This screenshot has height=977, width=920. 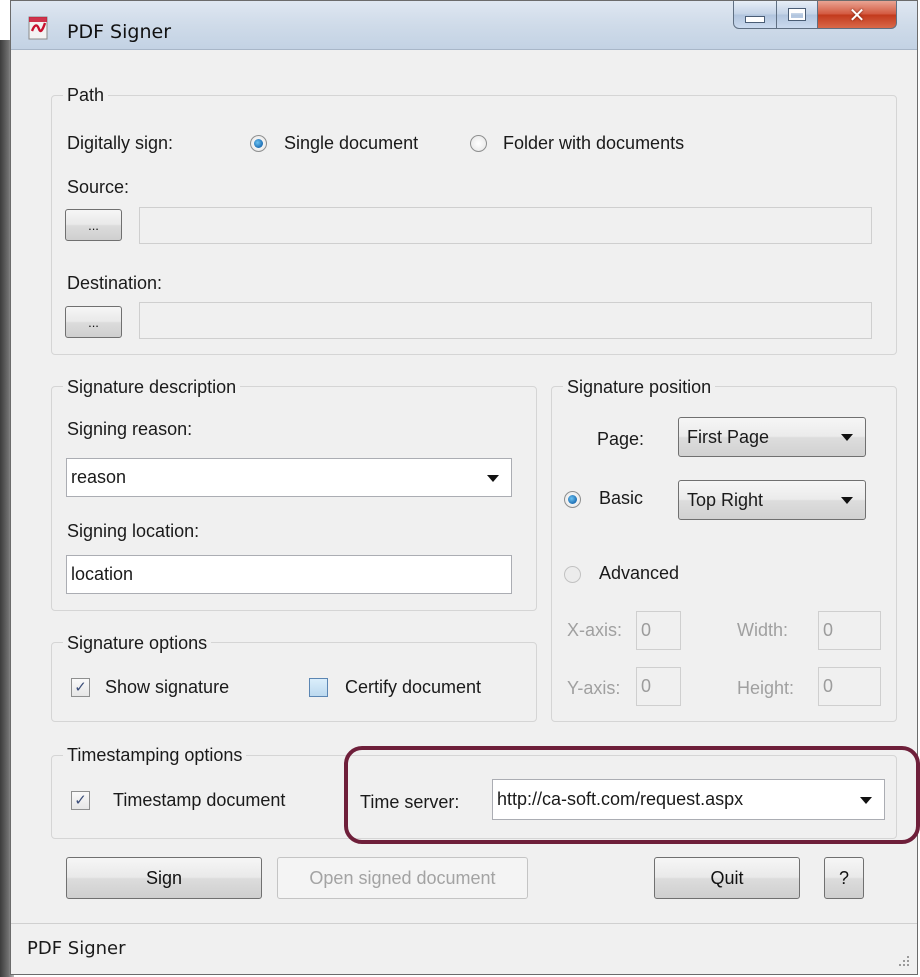 I want to click on title-bar: PDF Signer ✕, so click(x=464, y=25).